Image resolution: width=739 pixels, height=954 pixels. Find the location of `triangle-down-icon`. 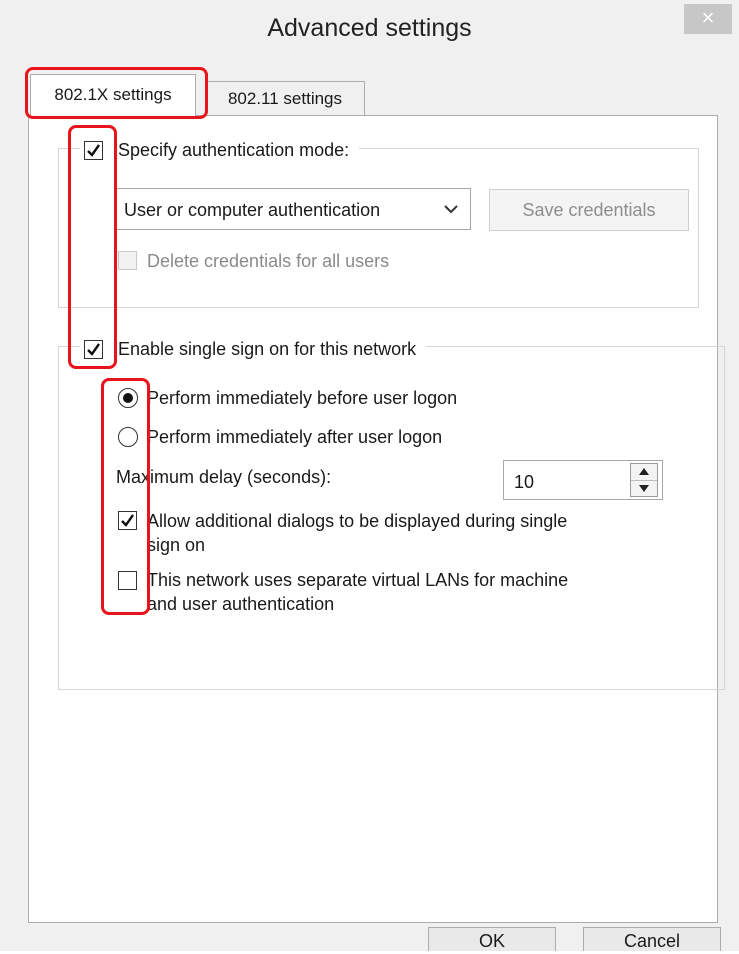

triangle-down-icon is located at coordinates (644, 488).